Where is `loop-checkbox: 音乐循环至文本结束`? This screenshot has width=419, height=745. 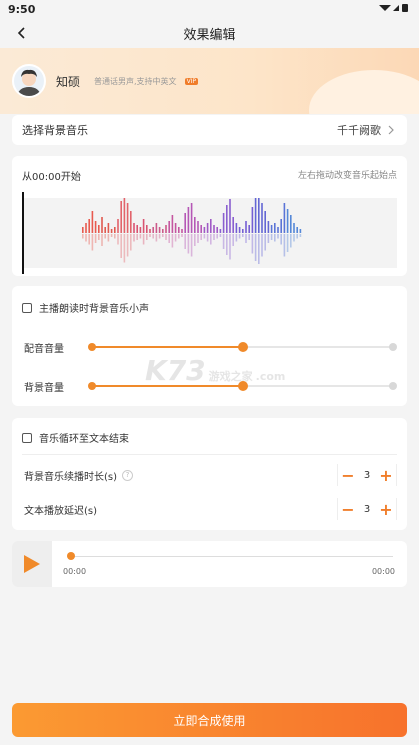
loop-checkbox: 音乐循环至文本结束 is located at coordinates (70, 437).